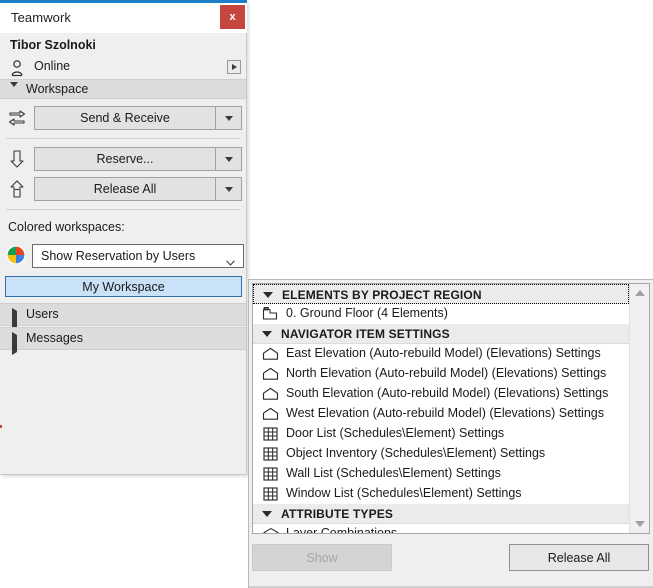 The height and width of the screenshot is (588, 653). Describe the element at coordinates (66, 227) in the screenshot. I see `colored-workspaces-label: Colored workspaces:` at that location.